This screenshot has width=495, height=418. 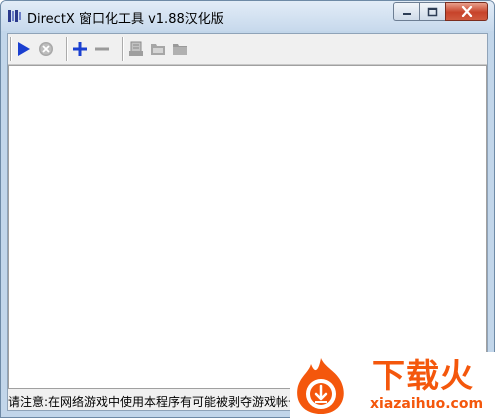 I want to click on maximize-icon, so click(x=432, y=11).